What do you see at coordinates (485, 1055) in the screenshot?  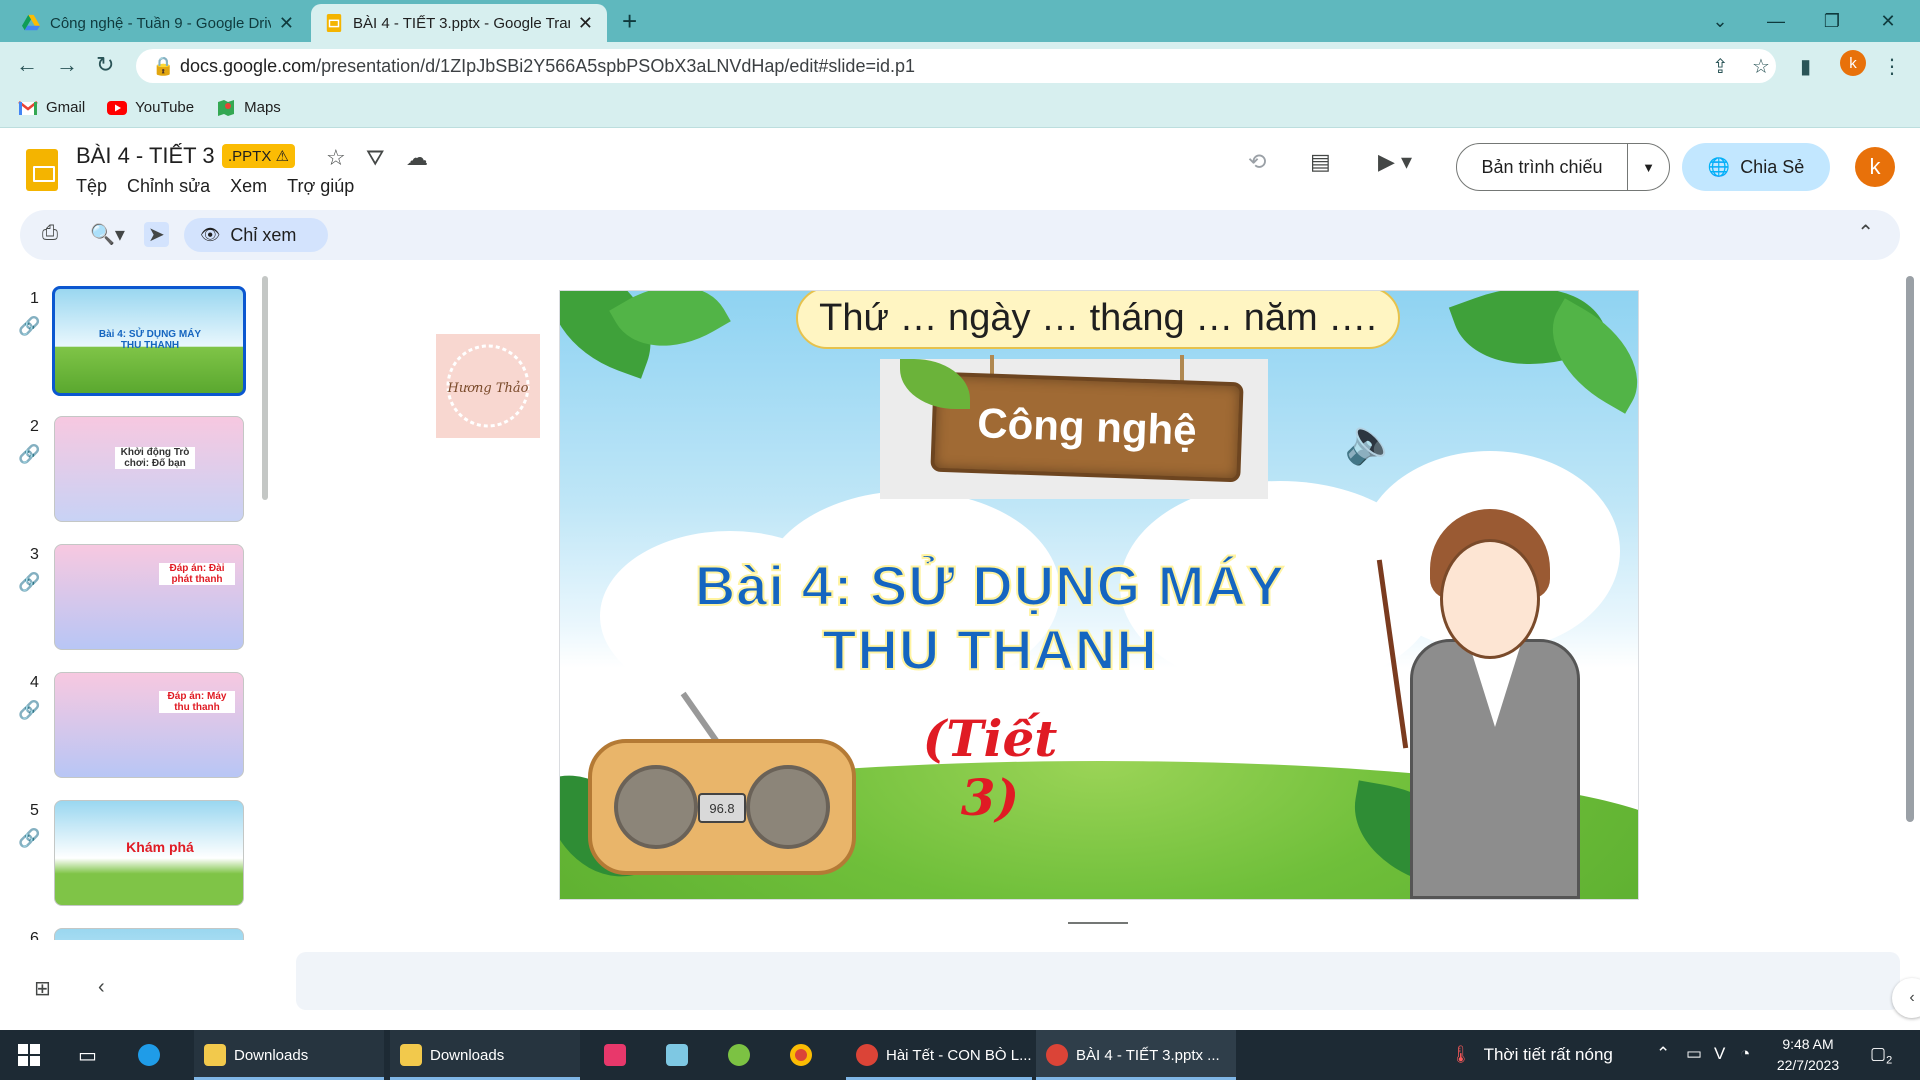 I see `taskbar-downloads-2: Downloads` at bounding box center [485, 1055].